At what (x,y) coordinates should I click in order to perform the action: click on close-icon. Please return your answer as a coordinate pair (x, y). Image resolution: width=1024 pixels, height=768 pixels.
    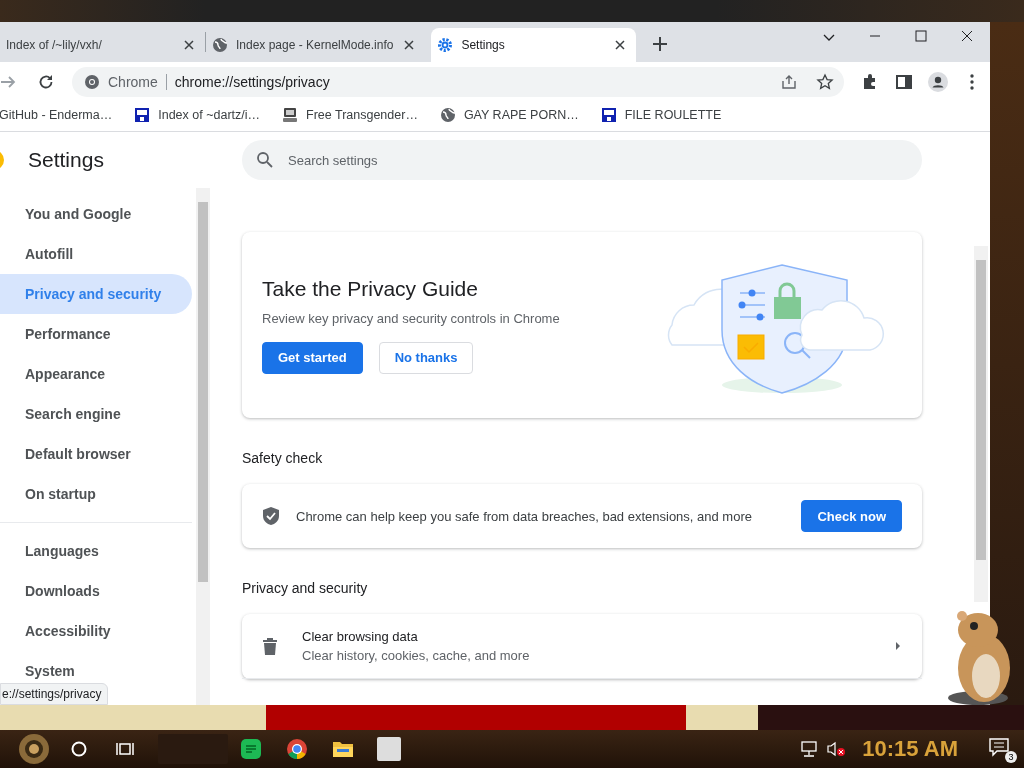
    Looking at the image, I should click on (967, 36).